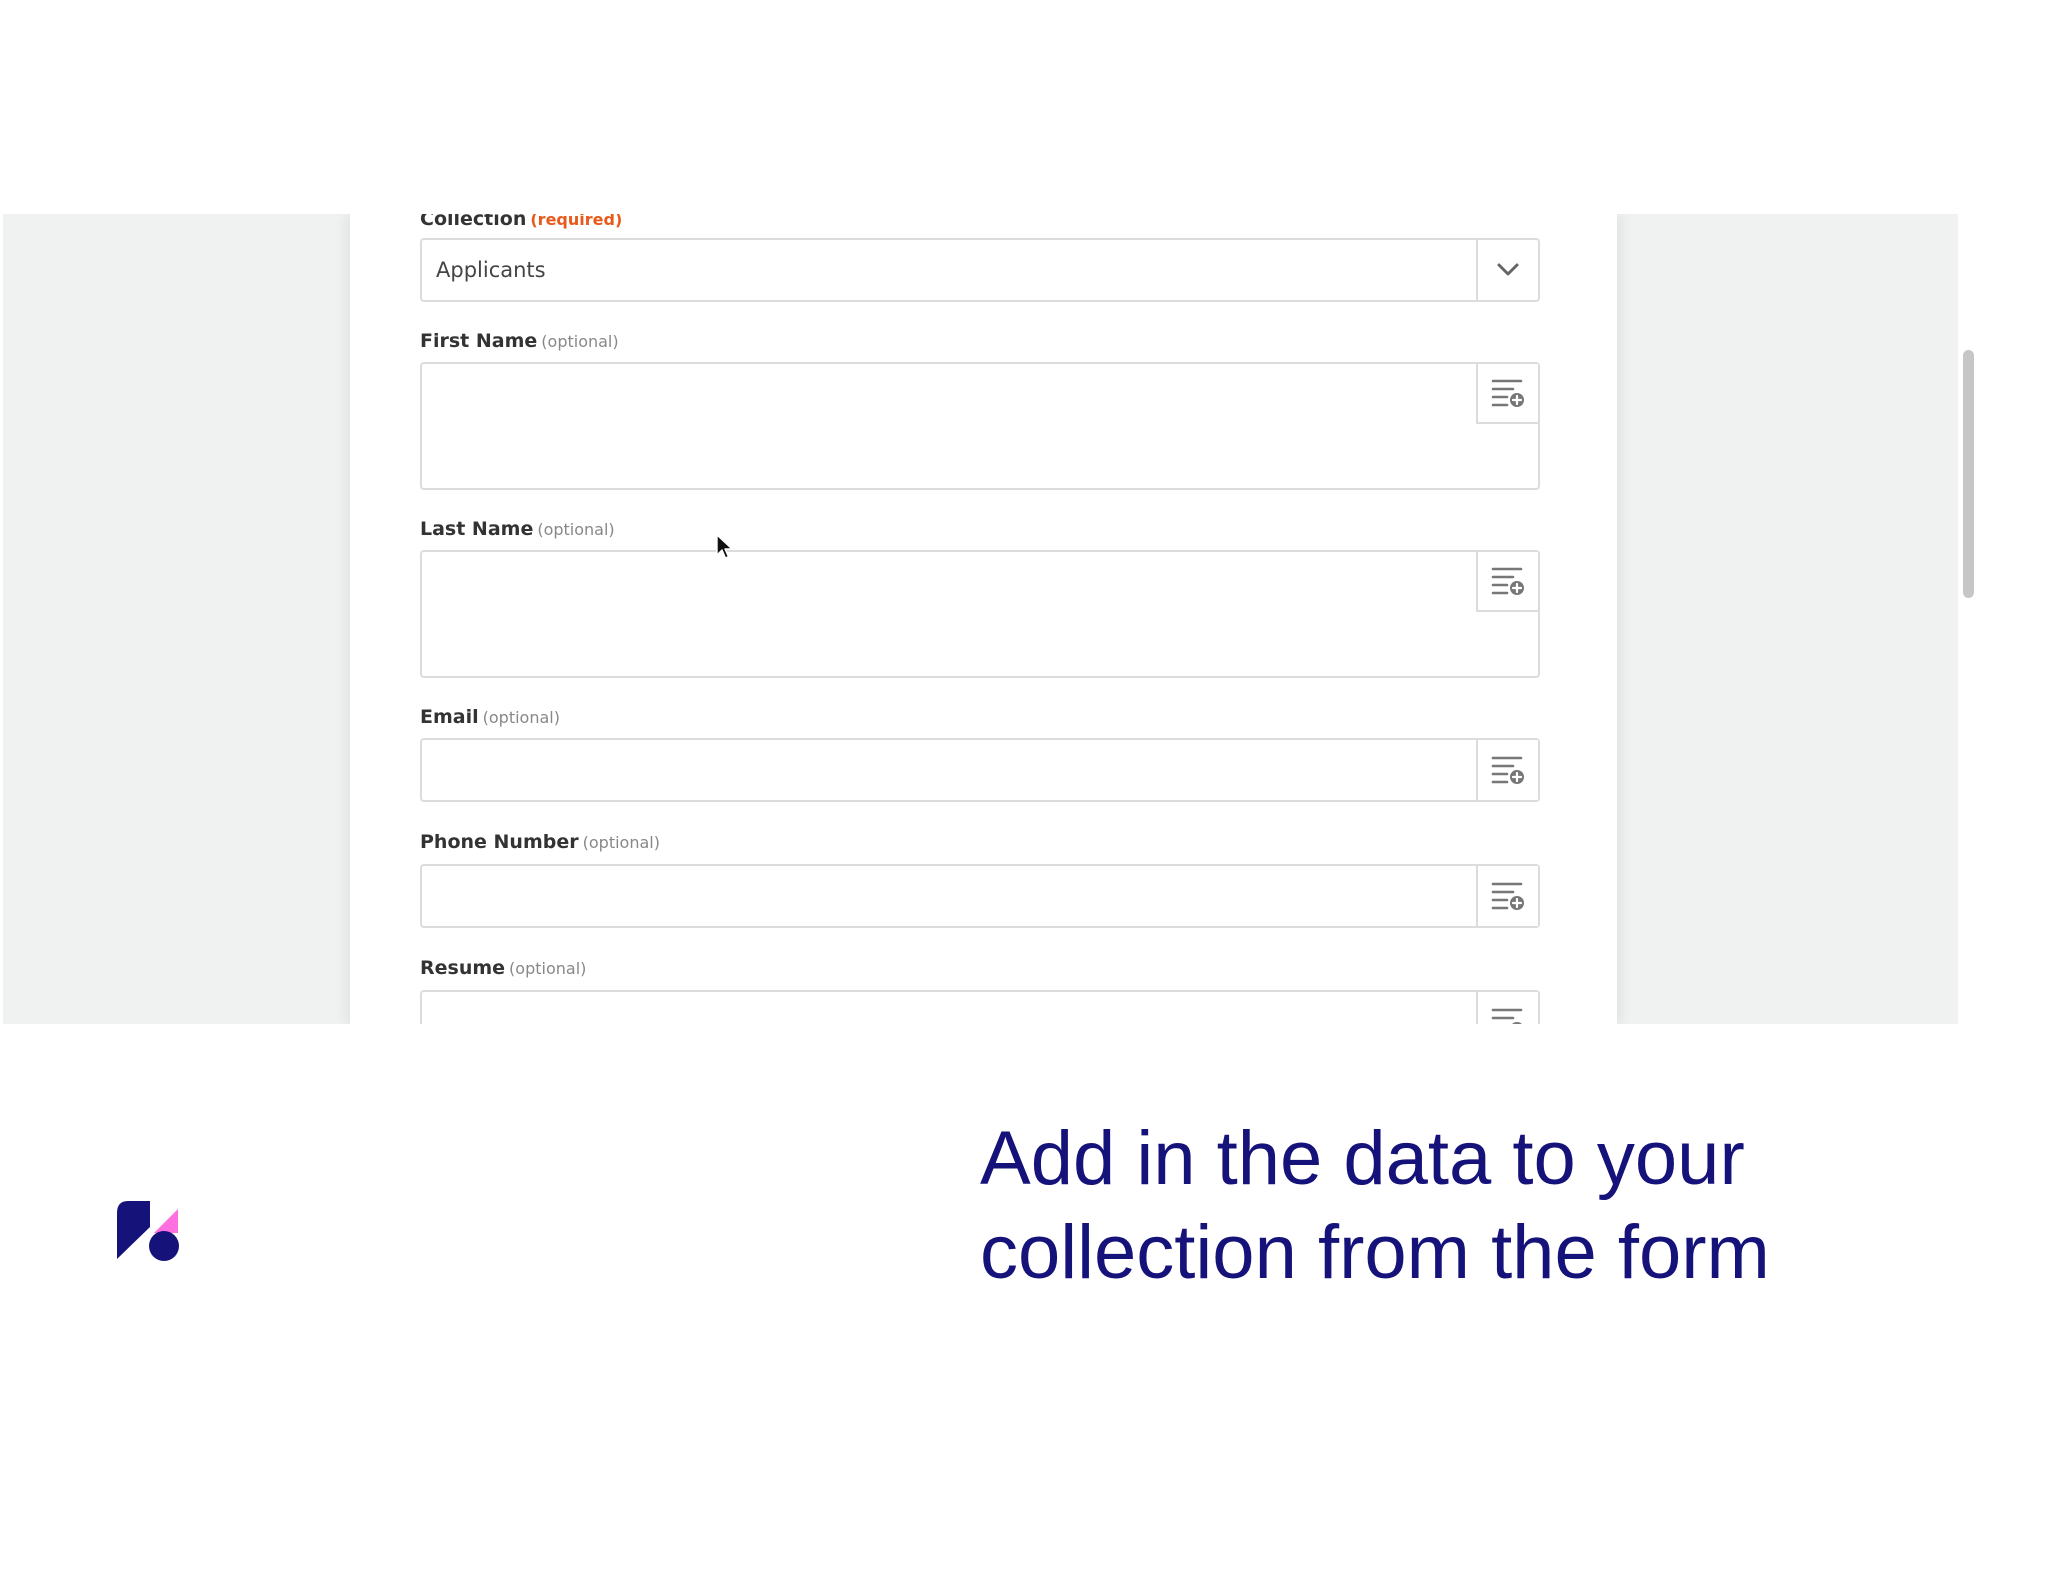 This screenshot has width=2048, height=1582. Describe the element at coordinates (980, 426) in the screenshot. I see `first-name-field` at that location.